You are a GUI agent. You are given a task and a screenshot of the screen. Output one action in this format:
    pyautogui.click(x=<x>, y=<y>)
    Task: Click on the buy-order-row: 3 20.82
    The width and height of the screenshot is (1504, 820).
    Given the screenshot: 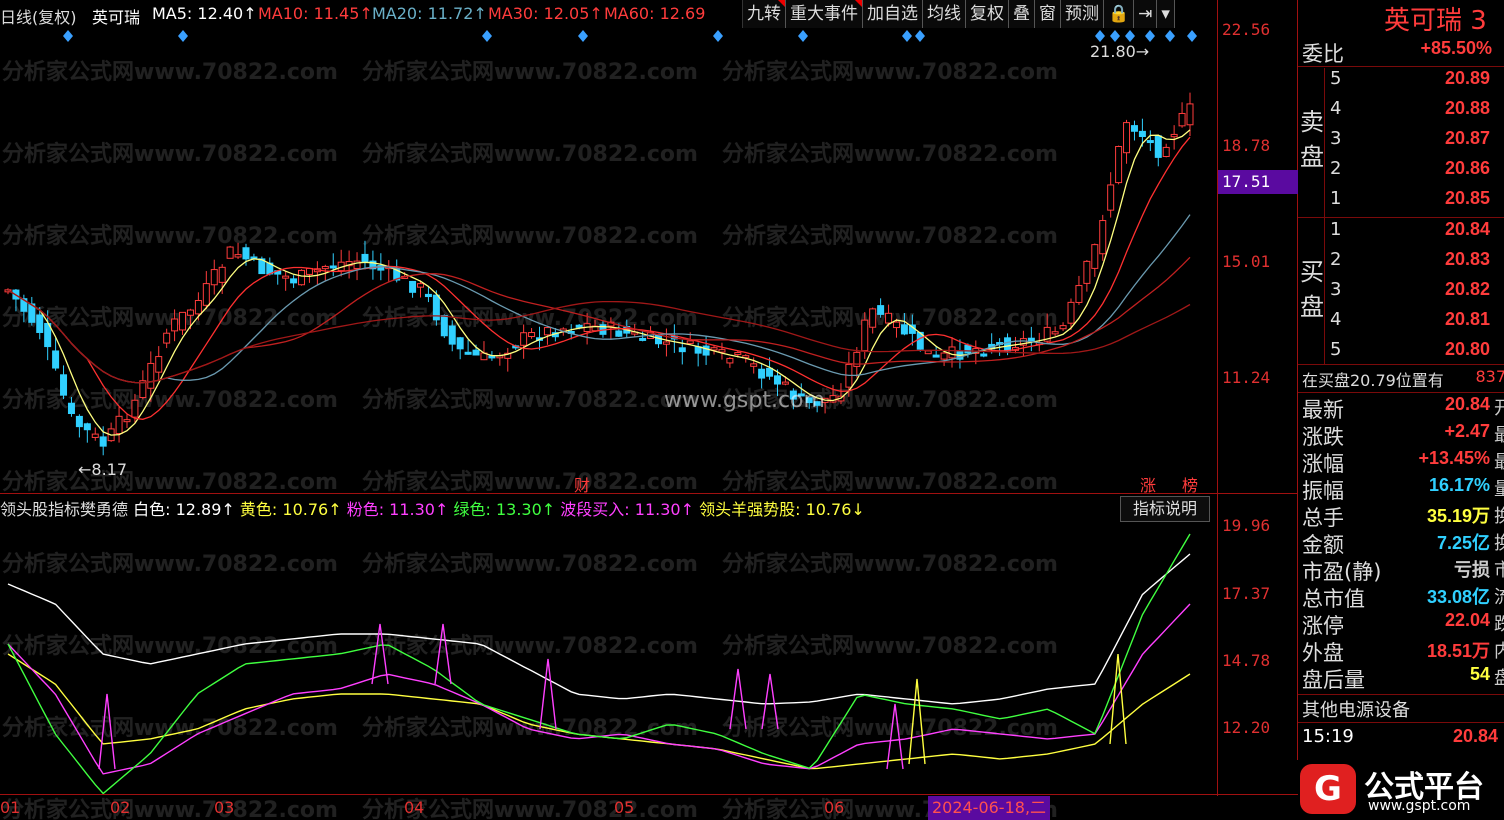 What is the action you would take?
    pyautogui.click(x=1401, y=292)
    